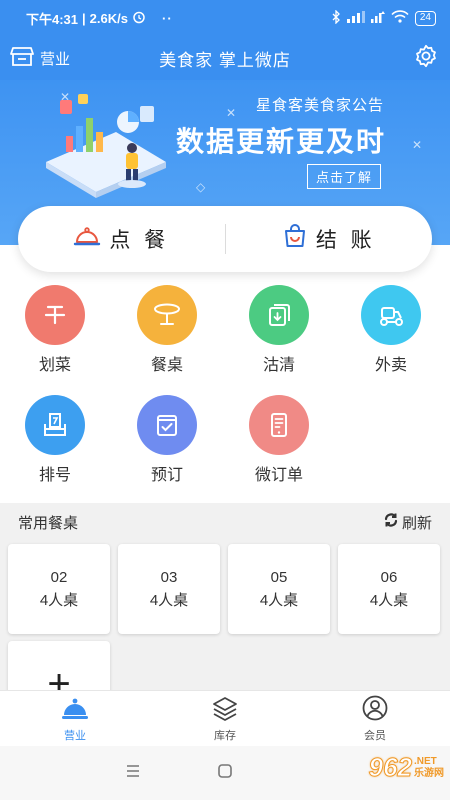 This screenshot has height=800, width=450. I want to click on system-nav-bar: 962 .NET 乐游网, so click(225, 773).